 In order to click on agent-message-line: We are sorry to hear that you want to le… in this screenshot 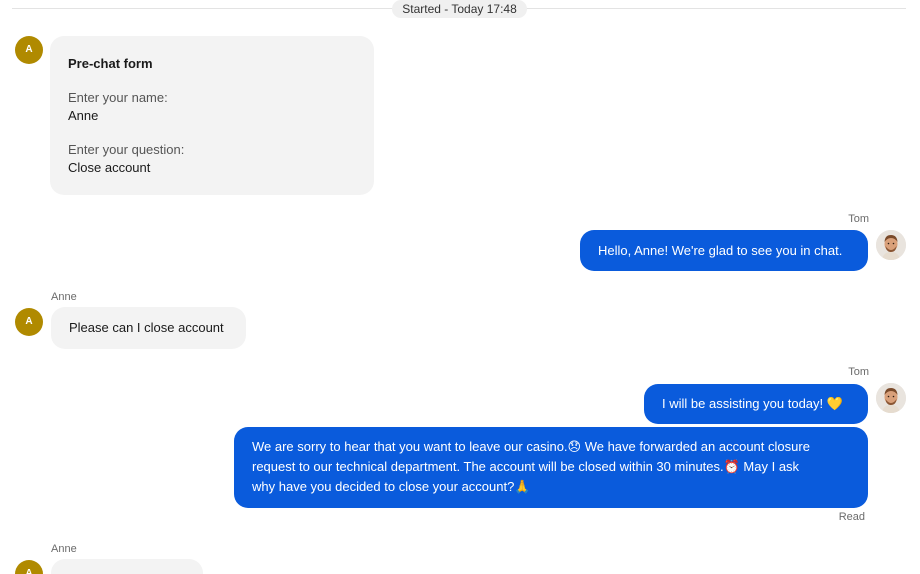, I will do `click(531, 446)`.